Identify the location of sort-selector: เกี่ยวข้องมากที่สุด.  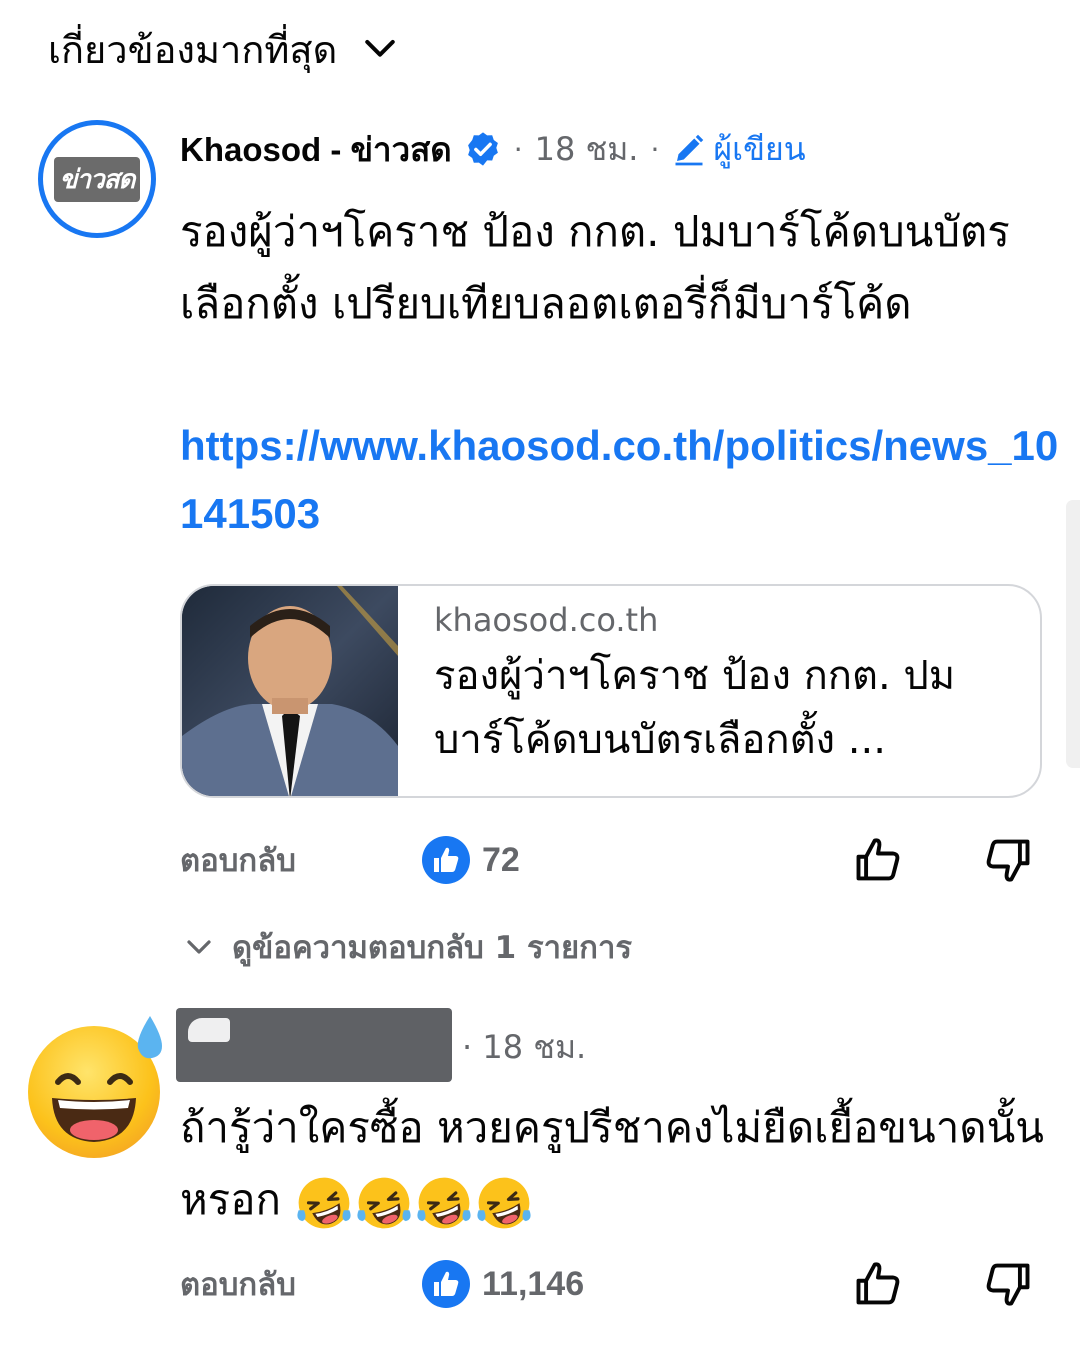
(222, 49).